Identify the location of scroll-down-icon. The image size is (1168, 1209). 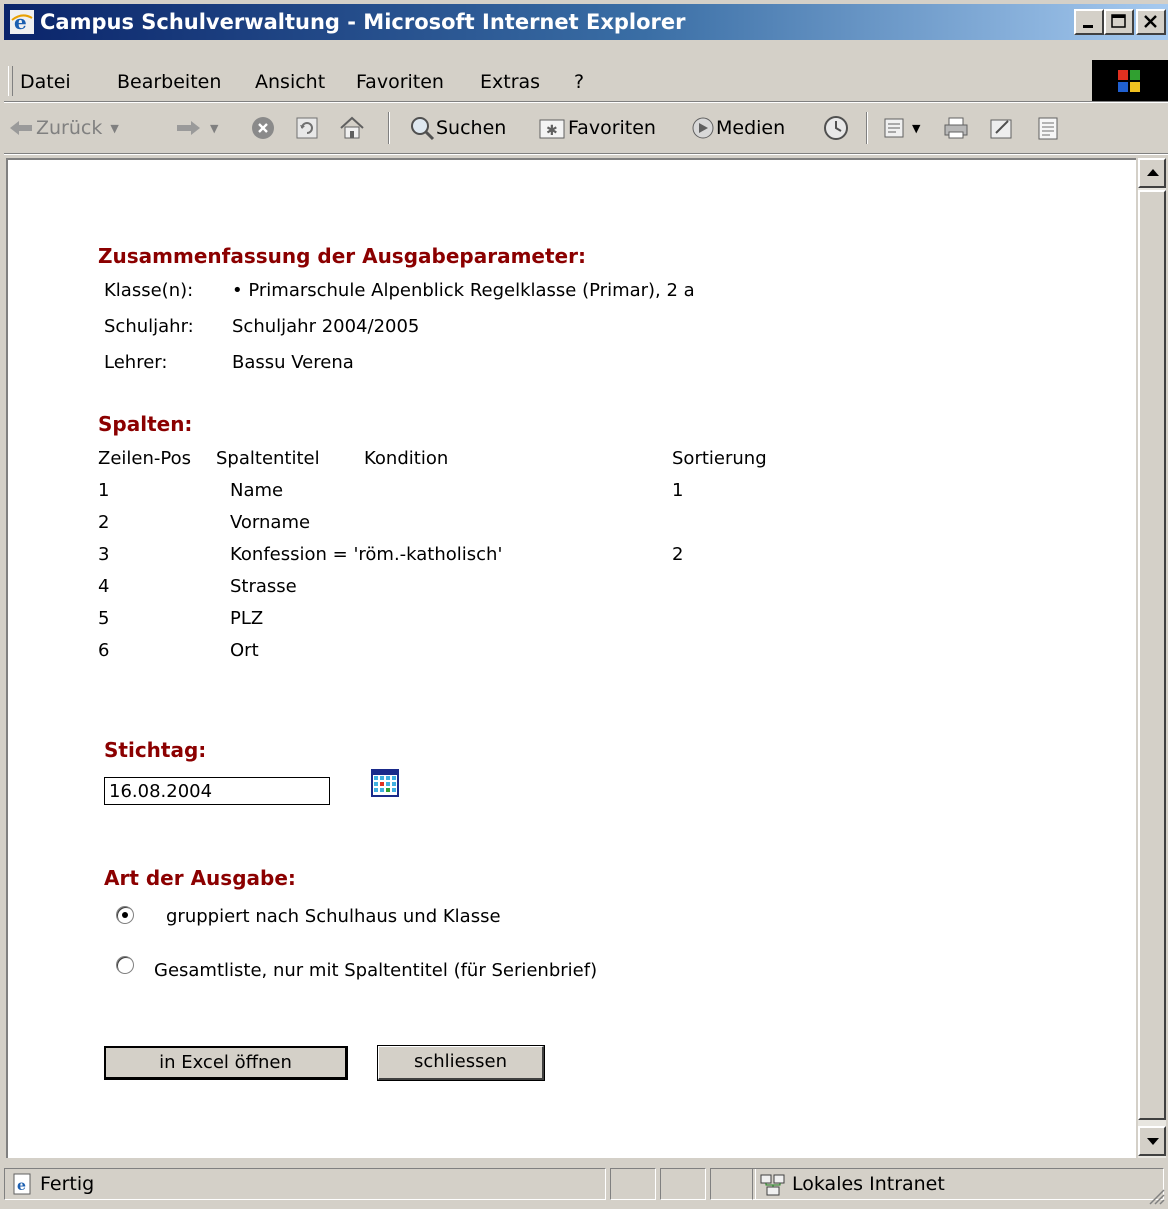
(1153, 1141).